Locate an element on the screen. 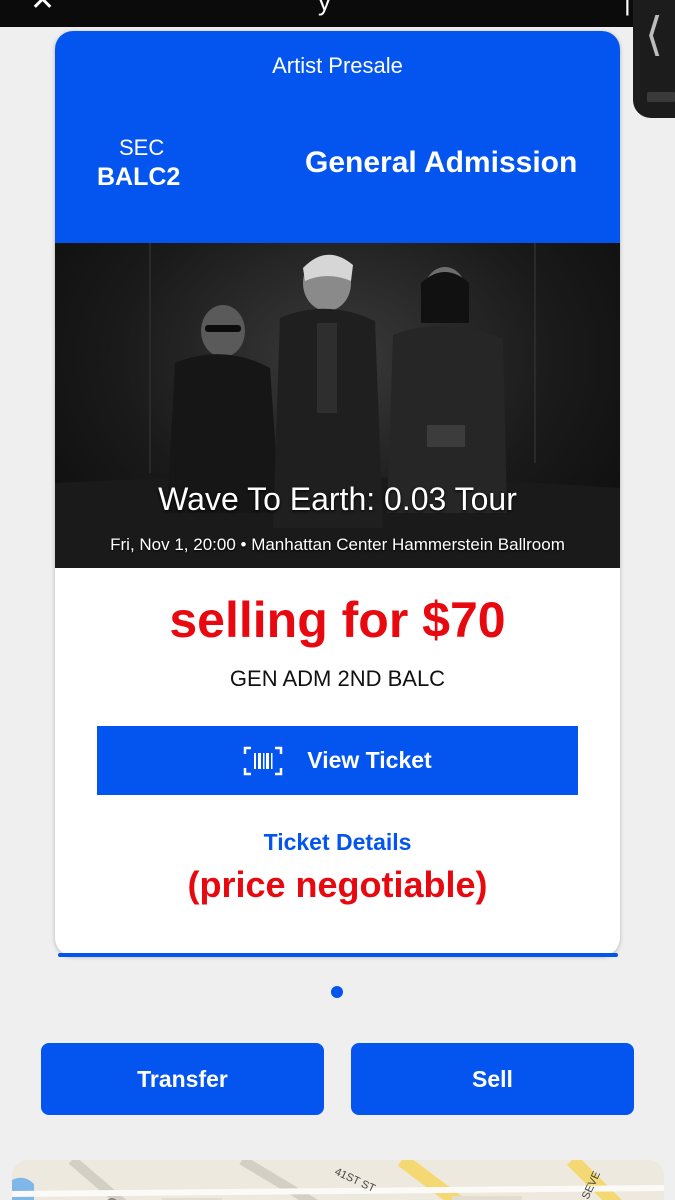  transfer-button: Transfer is located at coordinates (182, 1079).